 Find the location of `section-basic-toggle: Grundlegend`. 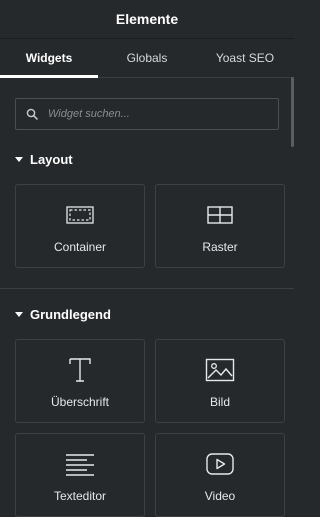

section-basic-toggle: Grundlegend is located at coordinates (147, 314).